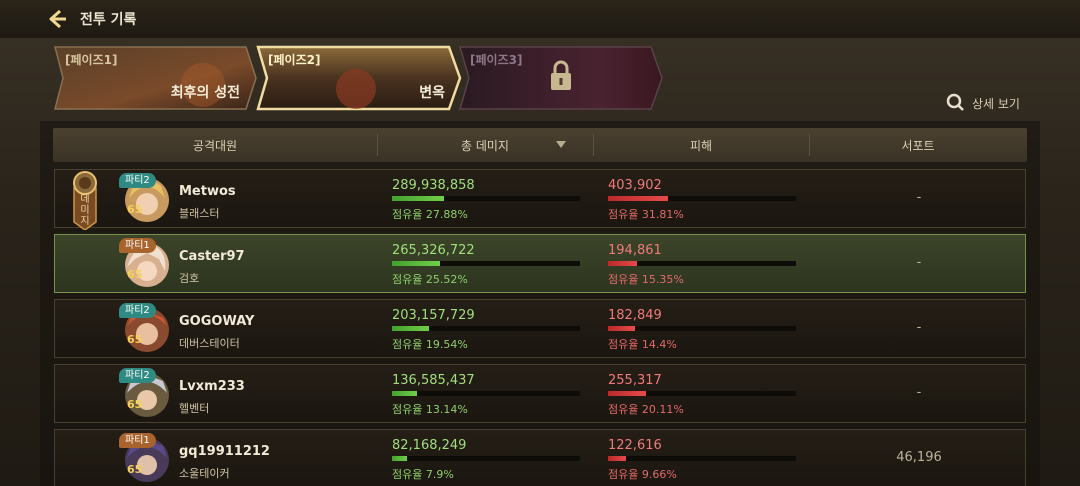 This screenshot has height=486, width=1080. Describe the element at coordinates (433, 380) in the screenshot. I see `damage-value: 136,585,437` at that location.